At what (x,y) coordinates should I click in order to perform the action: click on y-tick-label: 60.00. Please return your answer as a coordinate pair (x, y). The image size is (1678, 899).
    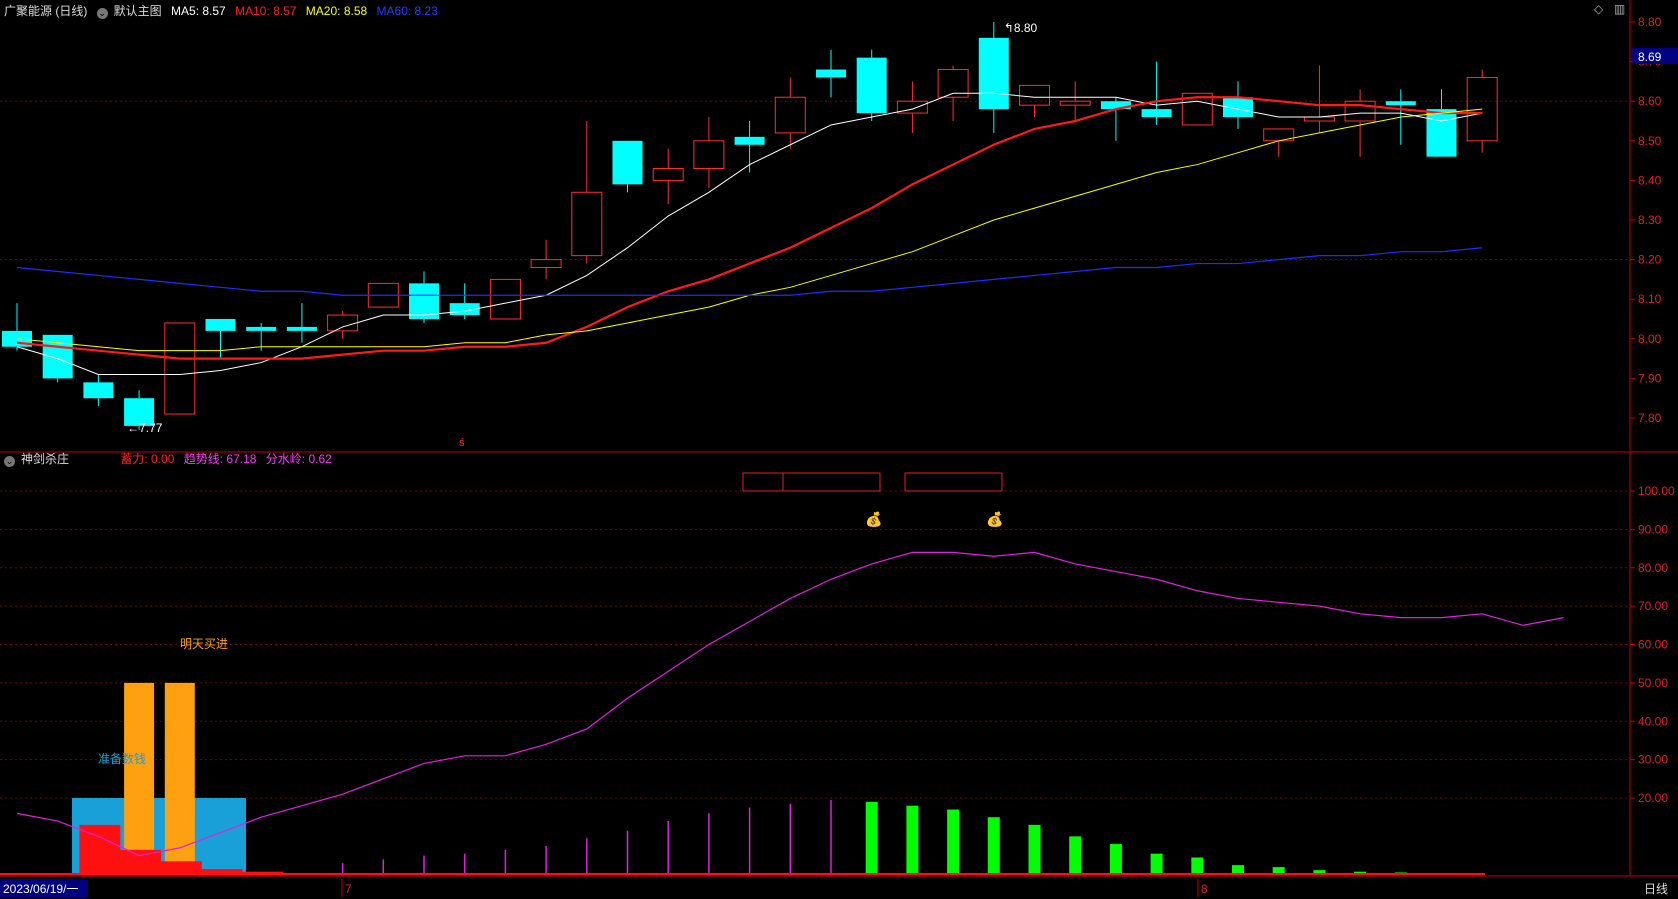
    Looking at the image, I should click on (1653, 645).